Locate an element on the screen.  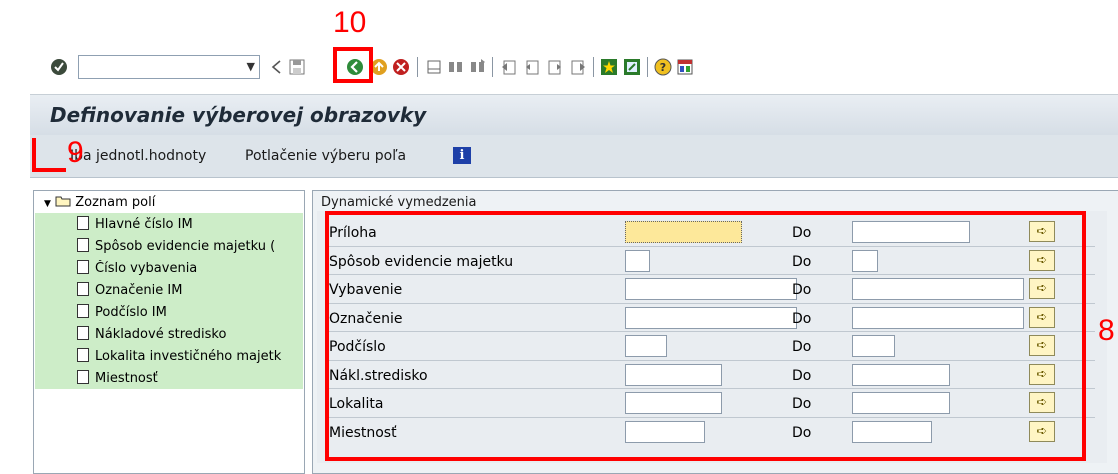
help-icon: ? is located at coordinates (663, 67).